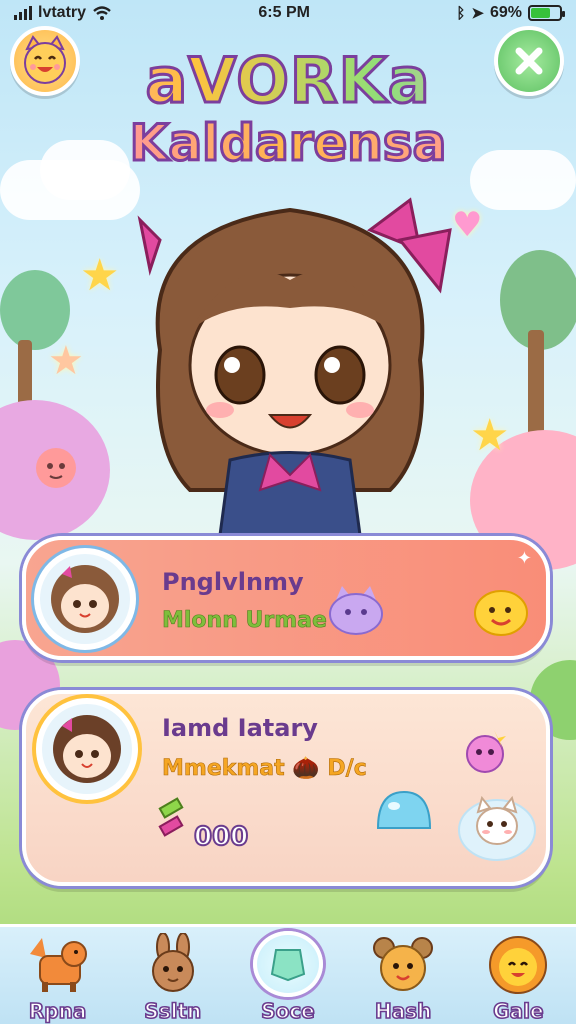 The width and height of the screenshot is (576, 1024). I want to click on player-subtitle: Mmekmat 🌰 D/c, so click(264, 769).